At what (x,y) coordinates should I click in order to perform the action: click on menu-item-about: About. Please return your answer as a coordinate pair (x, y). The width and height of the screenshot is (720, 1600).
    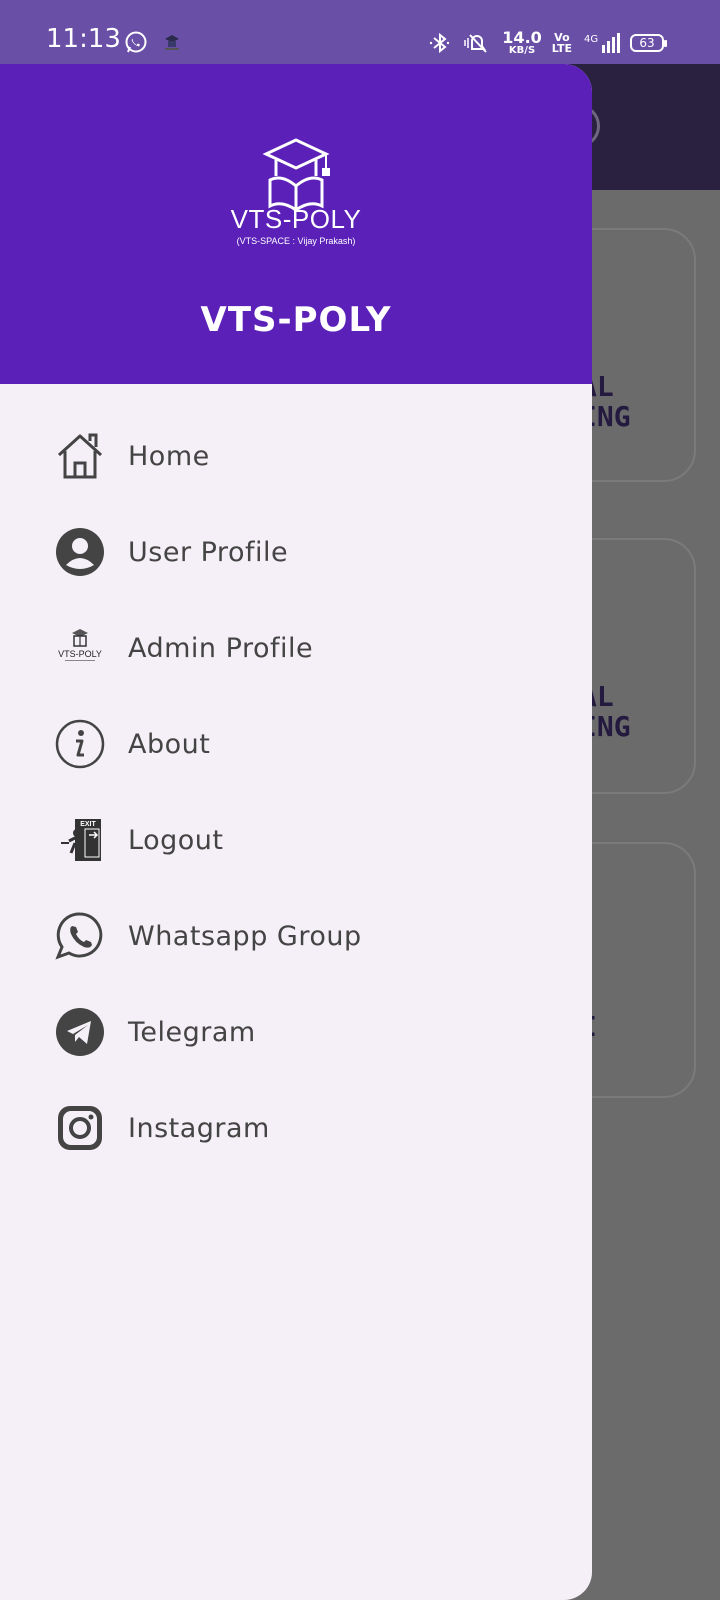
    Looking at the image, I should click on (296, 744).